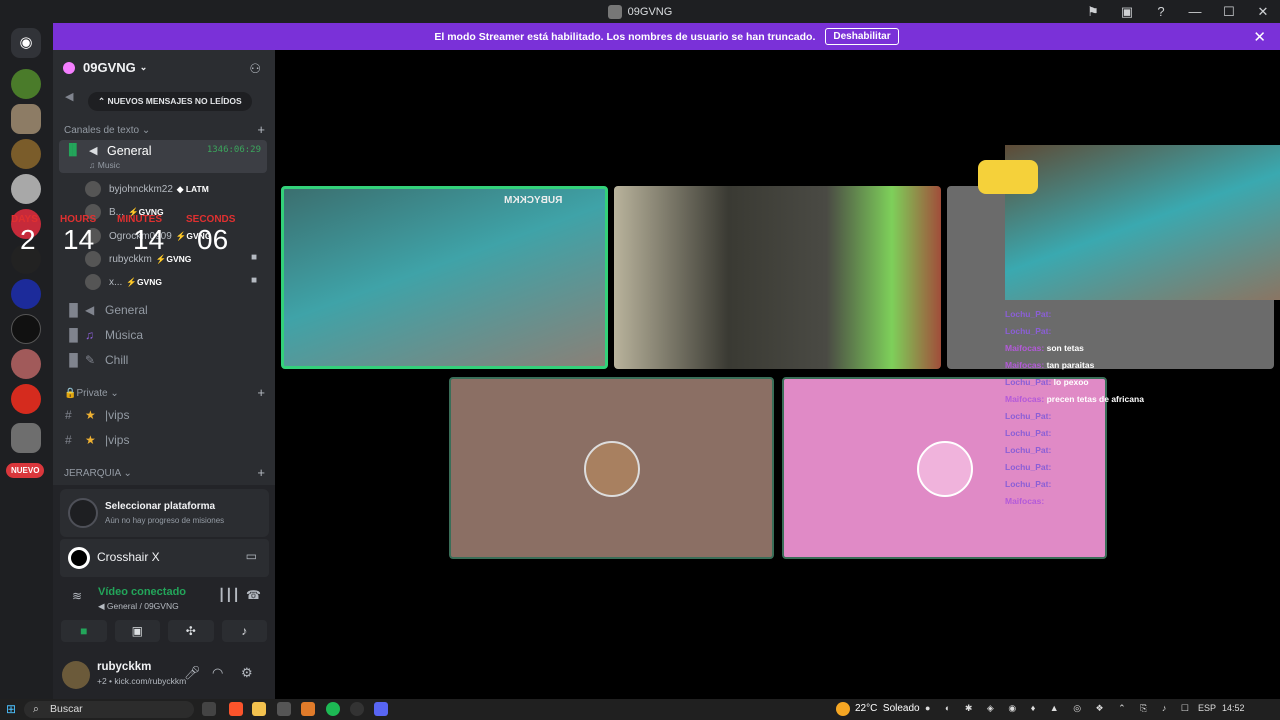 The image size is (1280, 720). I want to click on category-text-channels: Canales de texto ⌄, so click(107, 130).